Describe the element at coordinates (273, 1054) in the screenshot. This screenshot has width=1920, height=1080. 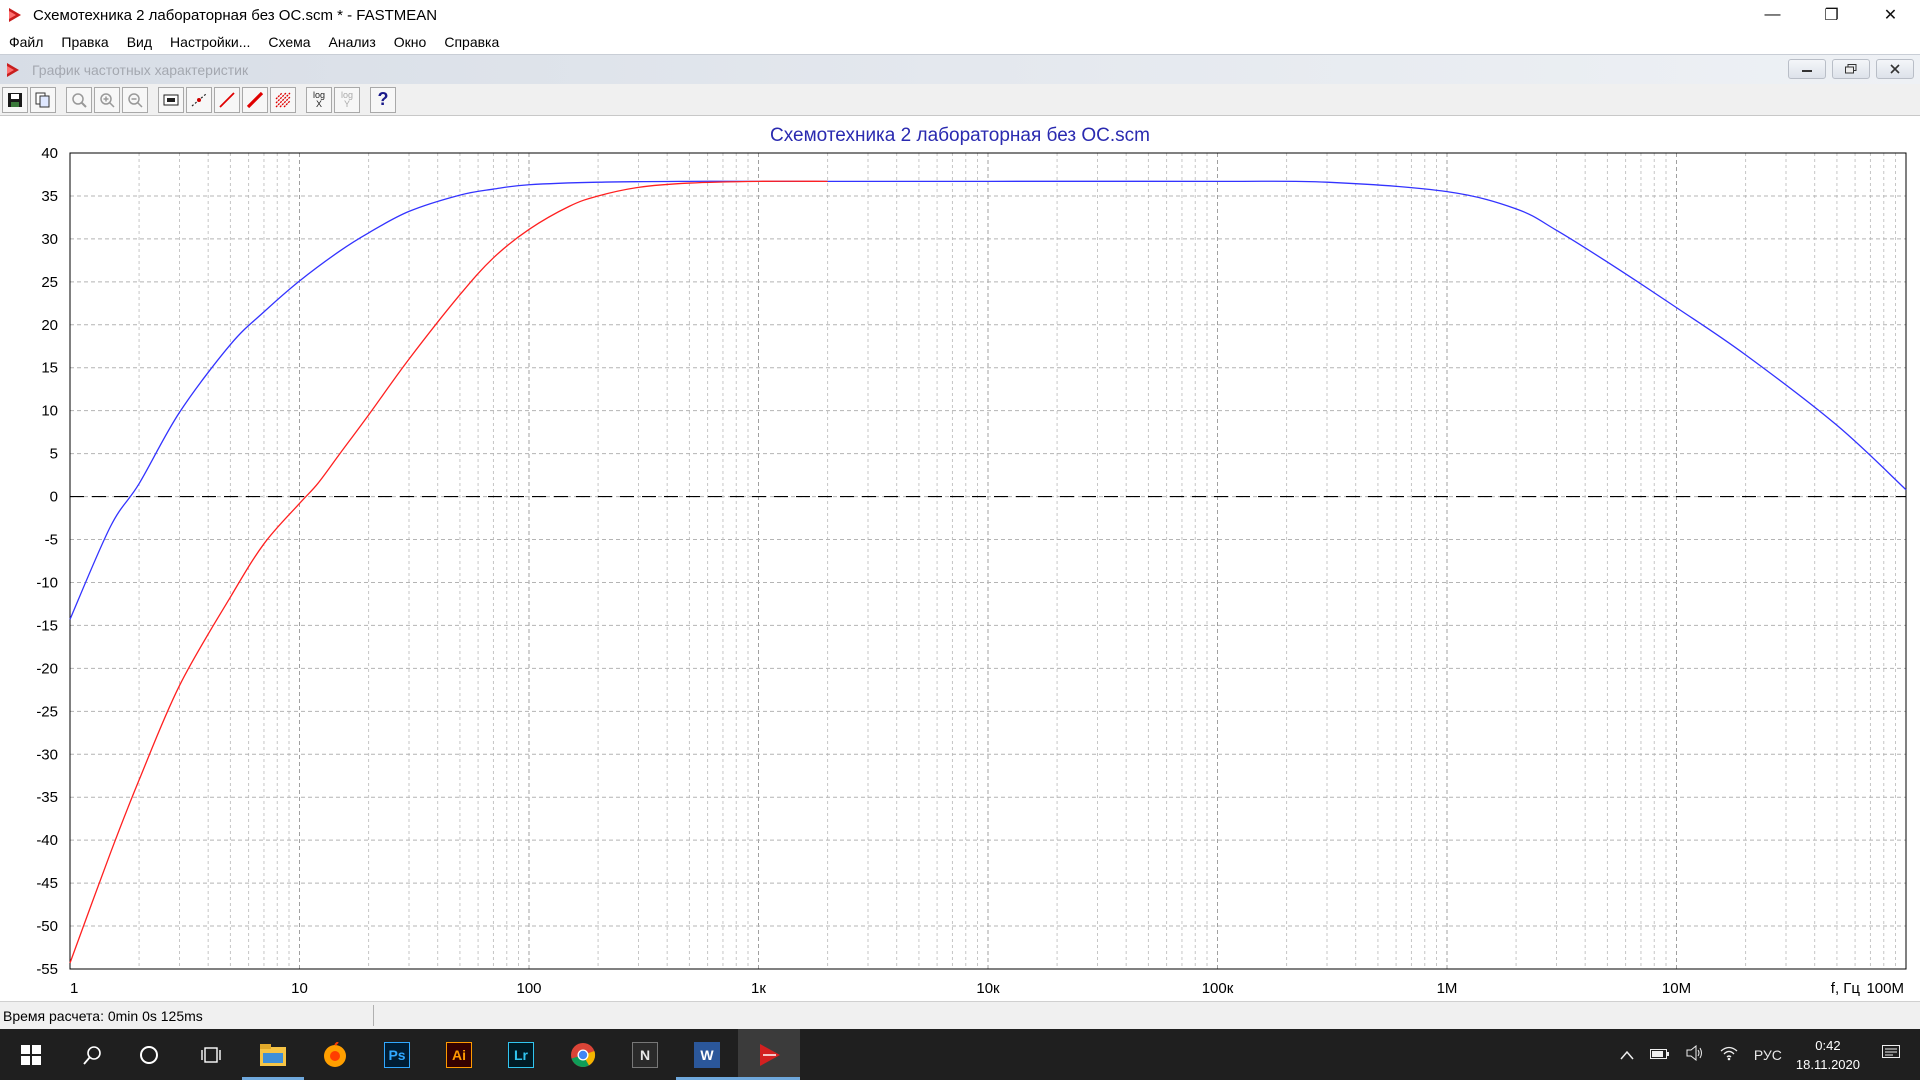
I see `taskbar-file-explorer` at that location.